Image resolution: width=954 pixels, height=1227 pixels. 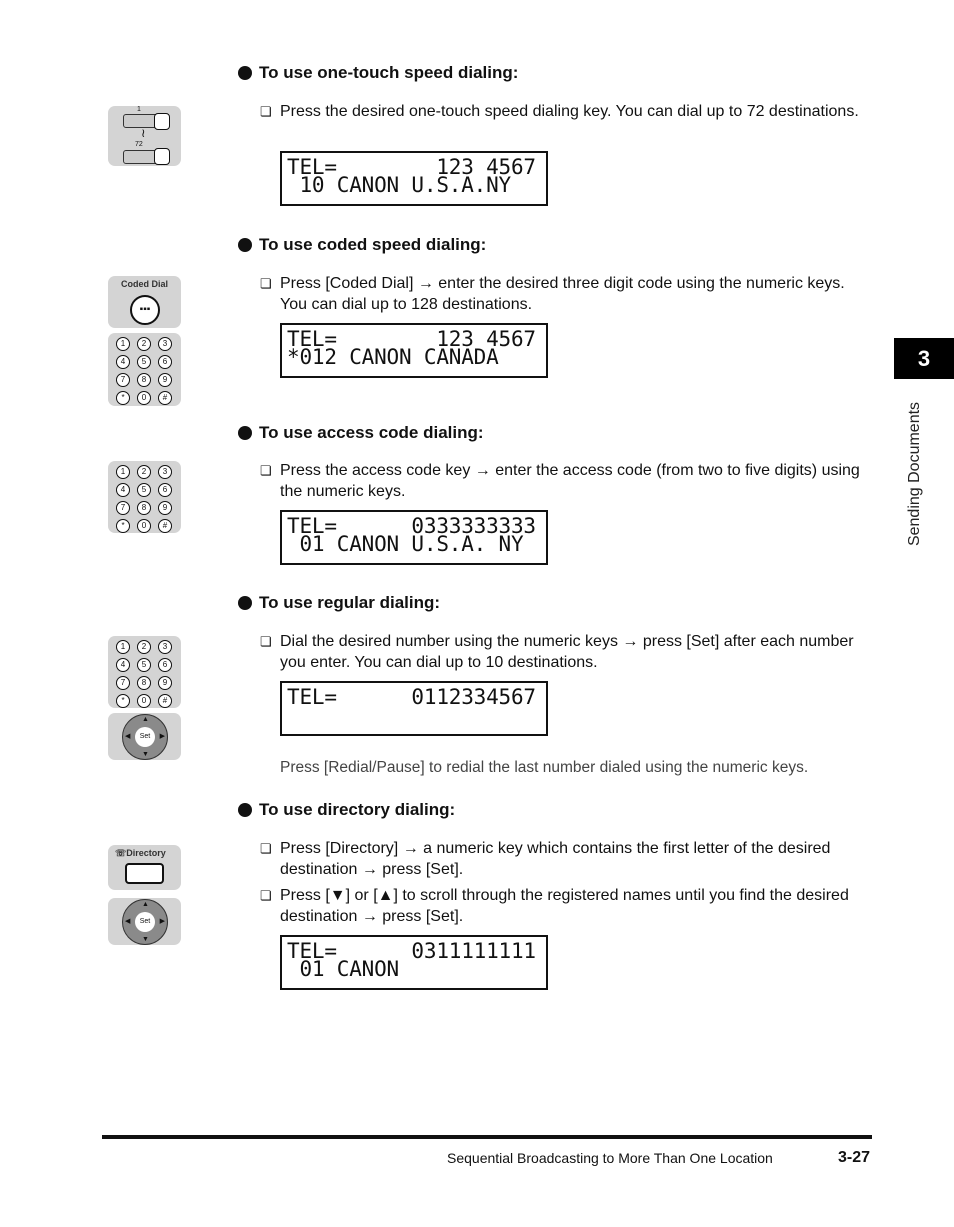 I want to click on lcd-display: TEL= 0333333333 01 CANON U.S.A. NY, so click(x=414, y=537).